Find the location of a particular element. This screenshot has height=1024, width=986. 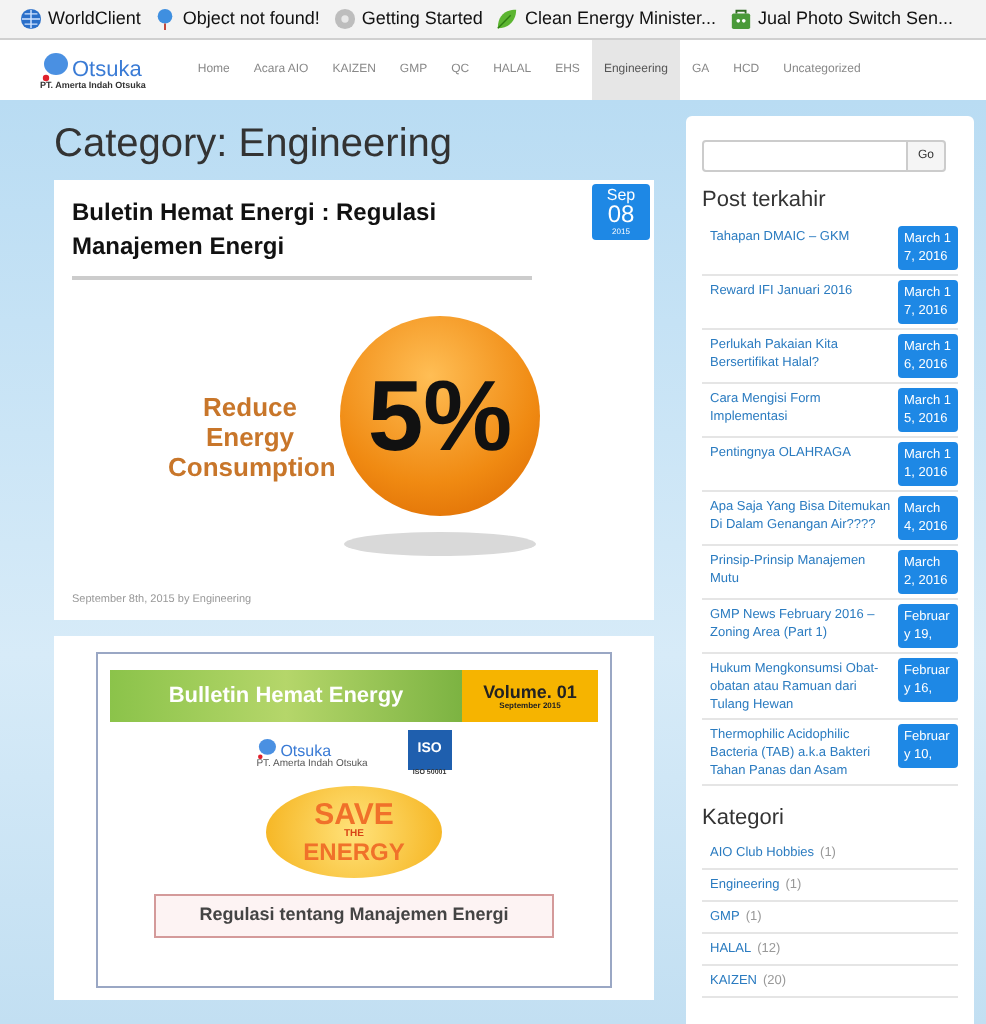

bookmark-item: Getting Started is located at coordinates (408, 19).